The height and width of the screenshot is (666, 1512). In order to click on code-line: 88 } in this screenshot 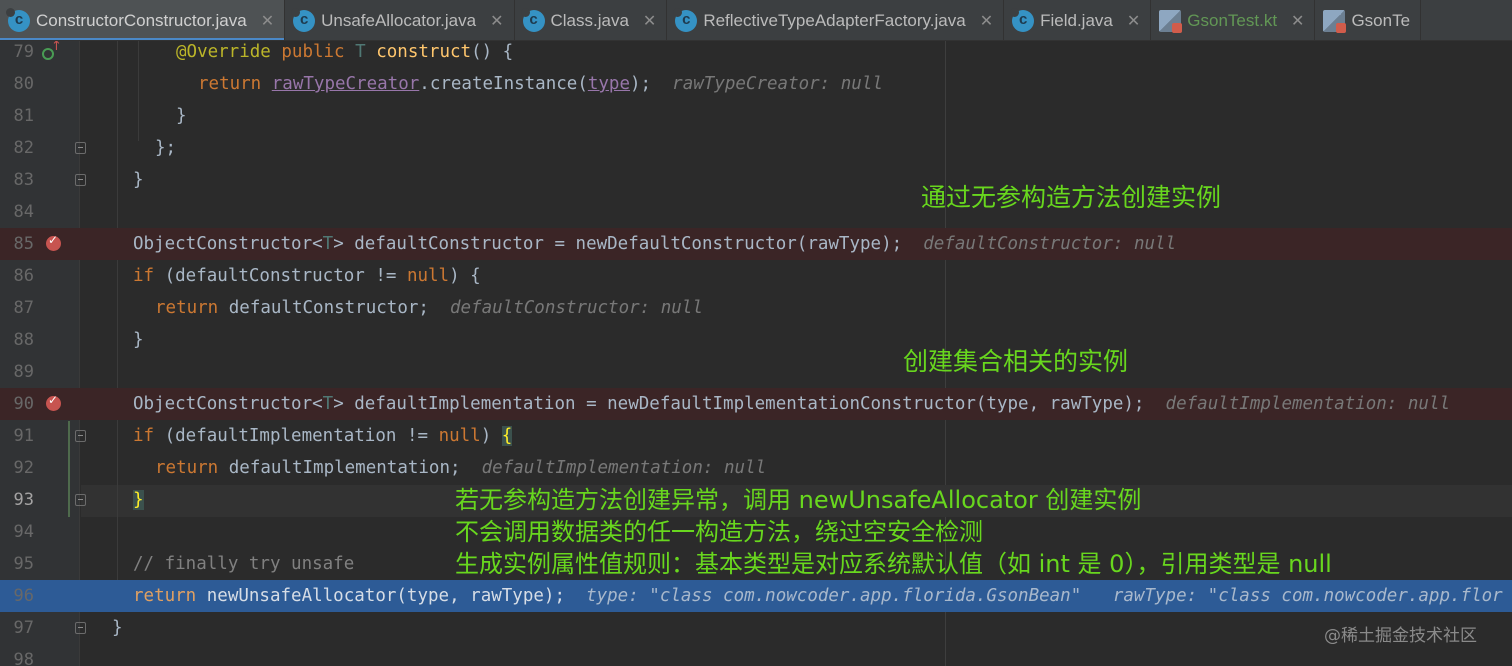, I will do `click(756, 340)`.